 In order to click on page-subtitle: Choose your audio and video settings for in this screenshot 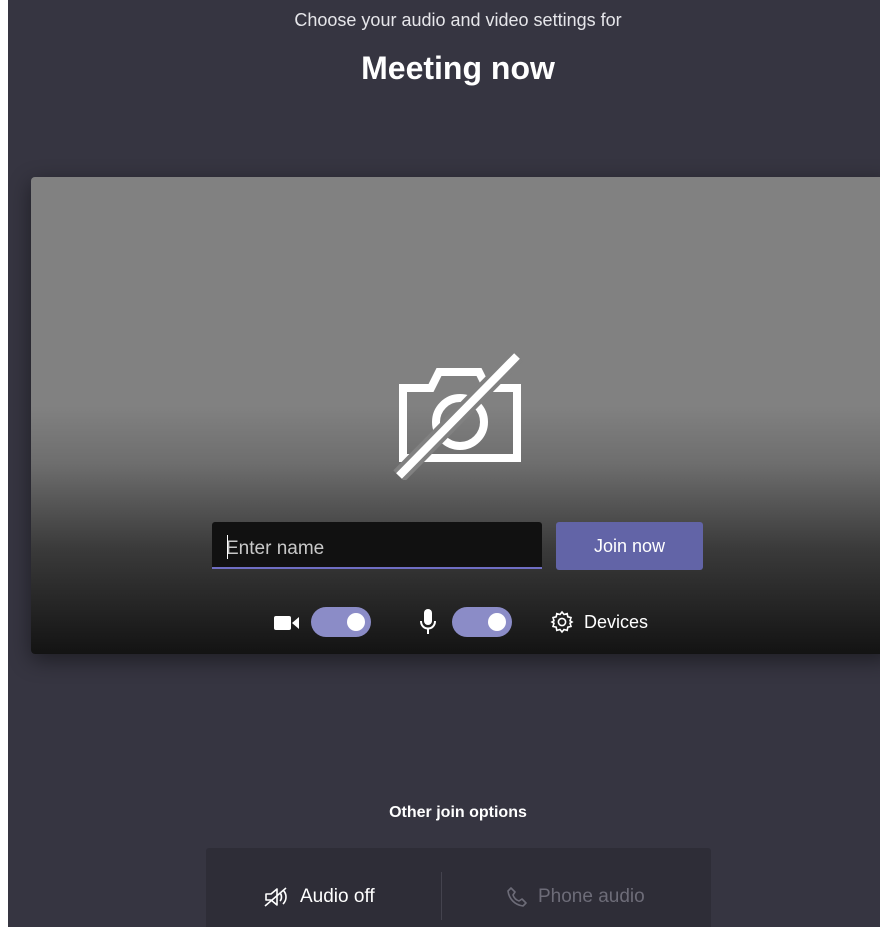, I will do `click(458, 20)`.